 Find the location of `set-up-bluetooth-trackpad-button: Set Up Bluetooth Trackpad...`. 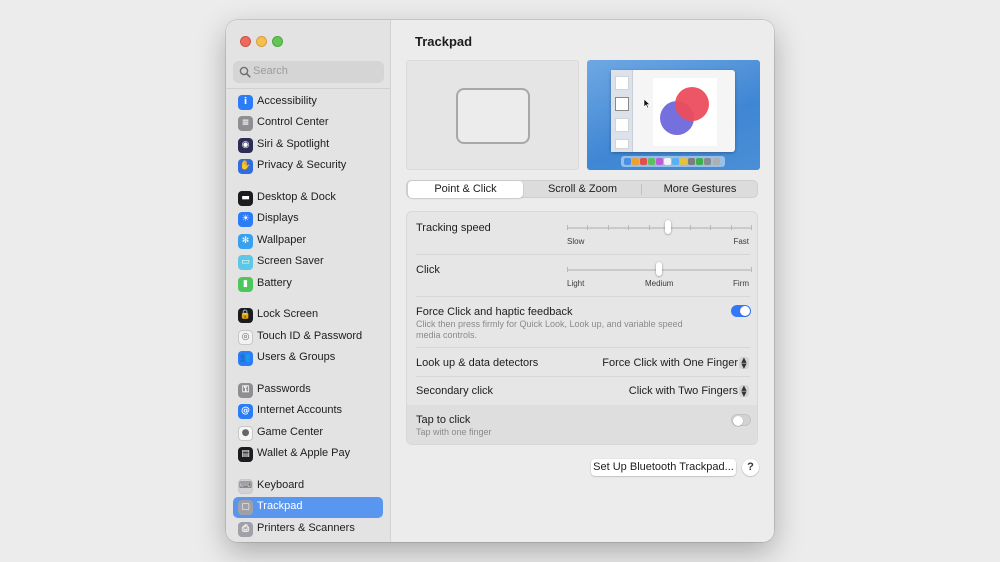

set-up-bluetooth-trackpad-button: Set Up Bluetooth Trackpad... is located at coordinates (663, 467).